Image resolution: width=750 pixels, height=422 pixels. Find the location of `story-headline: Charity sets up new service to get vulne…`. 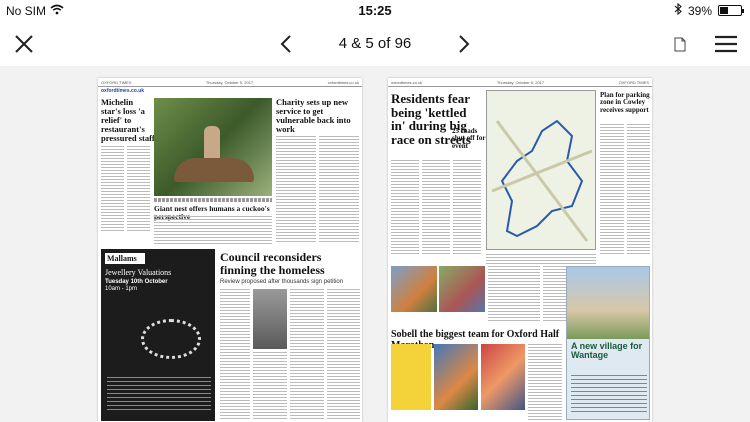

story-headline: Charity sets up new service to get vulne… is located at coordinates (313, 115).